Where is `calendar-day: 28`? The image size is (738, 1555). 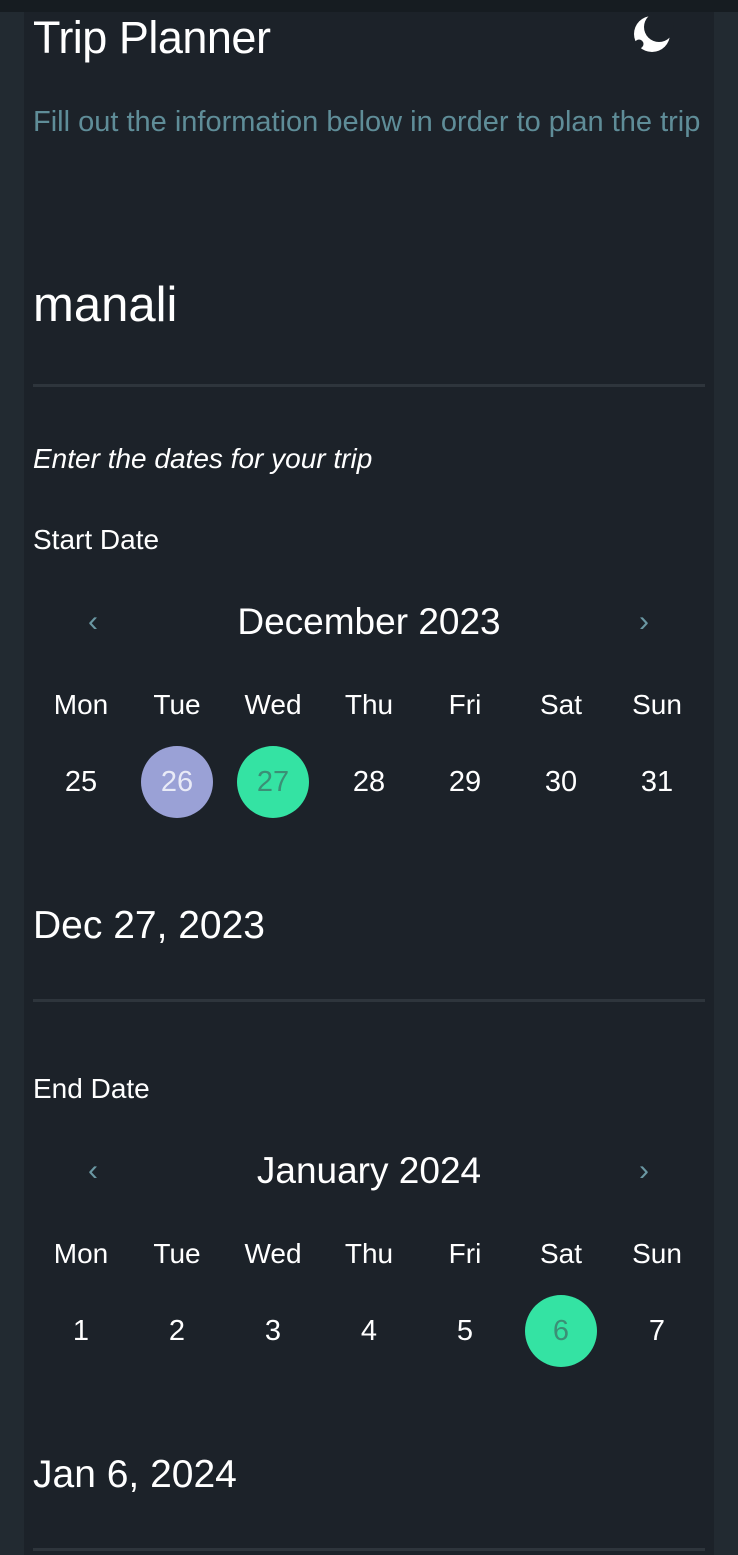
calendar-day: 28 is located at coordinates (369, 782).